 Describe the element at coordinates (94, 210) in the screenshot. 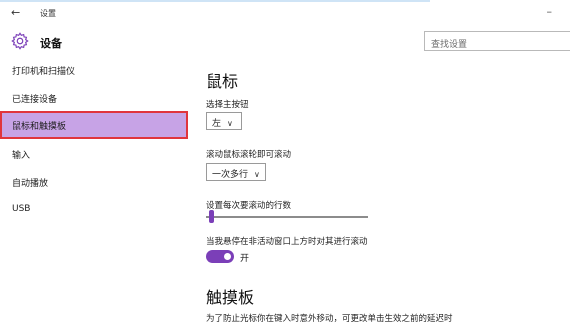

I see `sidebar-item-usb: USB` at that location.